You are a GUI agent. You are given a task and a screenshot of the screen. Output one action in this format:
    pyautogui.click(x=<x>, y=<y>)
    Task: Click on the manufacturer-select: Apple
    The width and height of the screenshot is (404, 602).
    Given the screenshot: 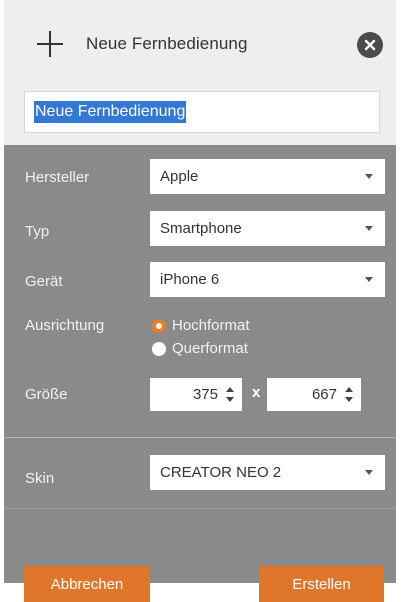 What is the action you would take?
    pyautogui.click(x=267, y=176)
    